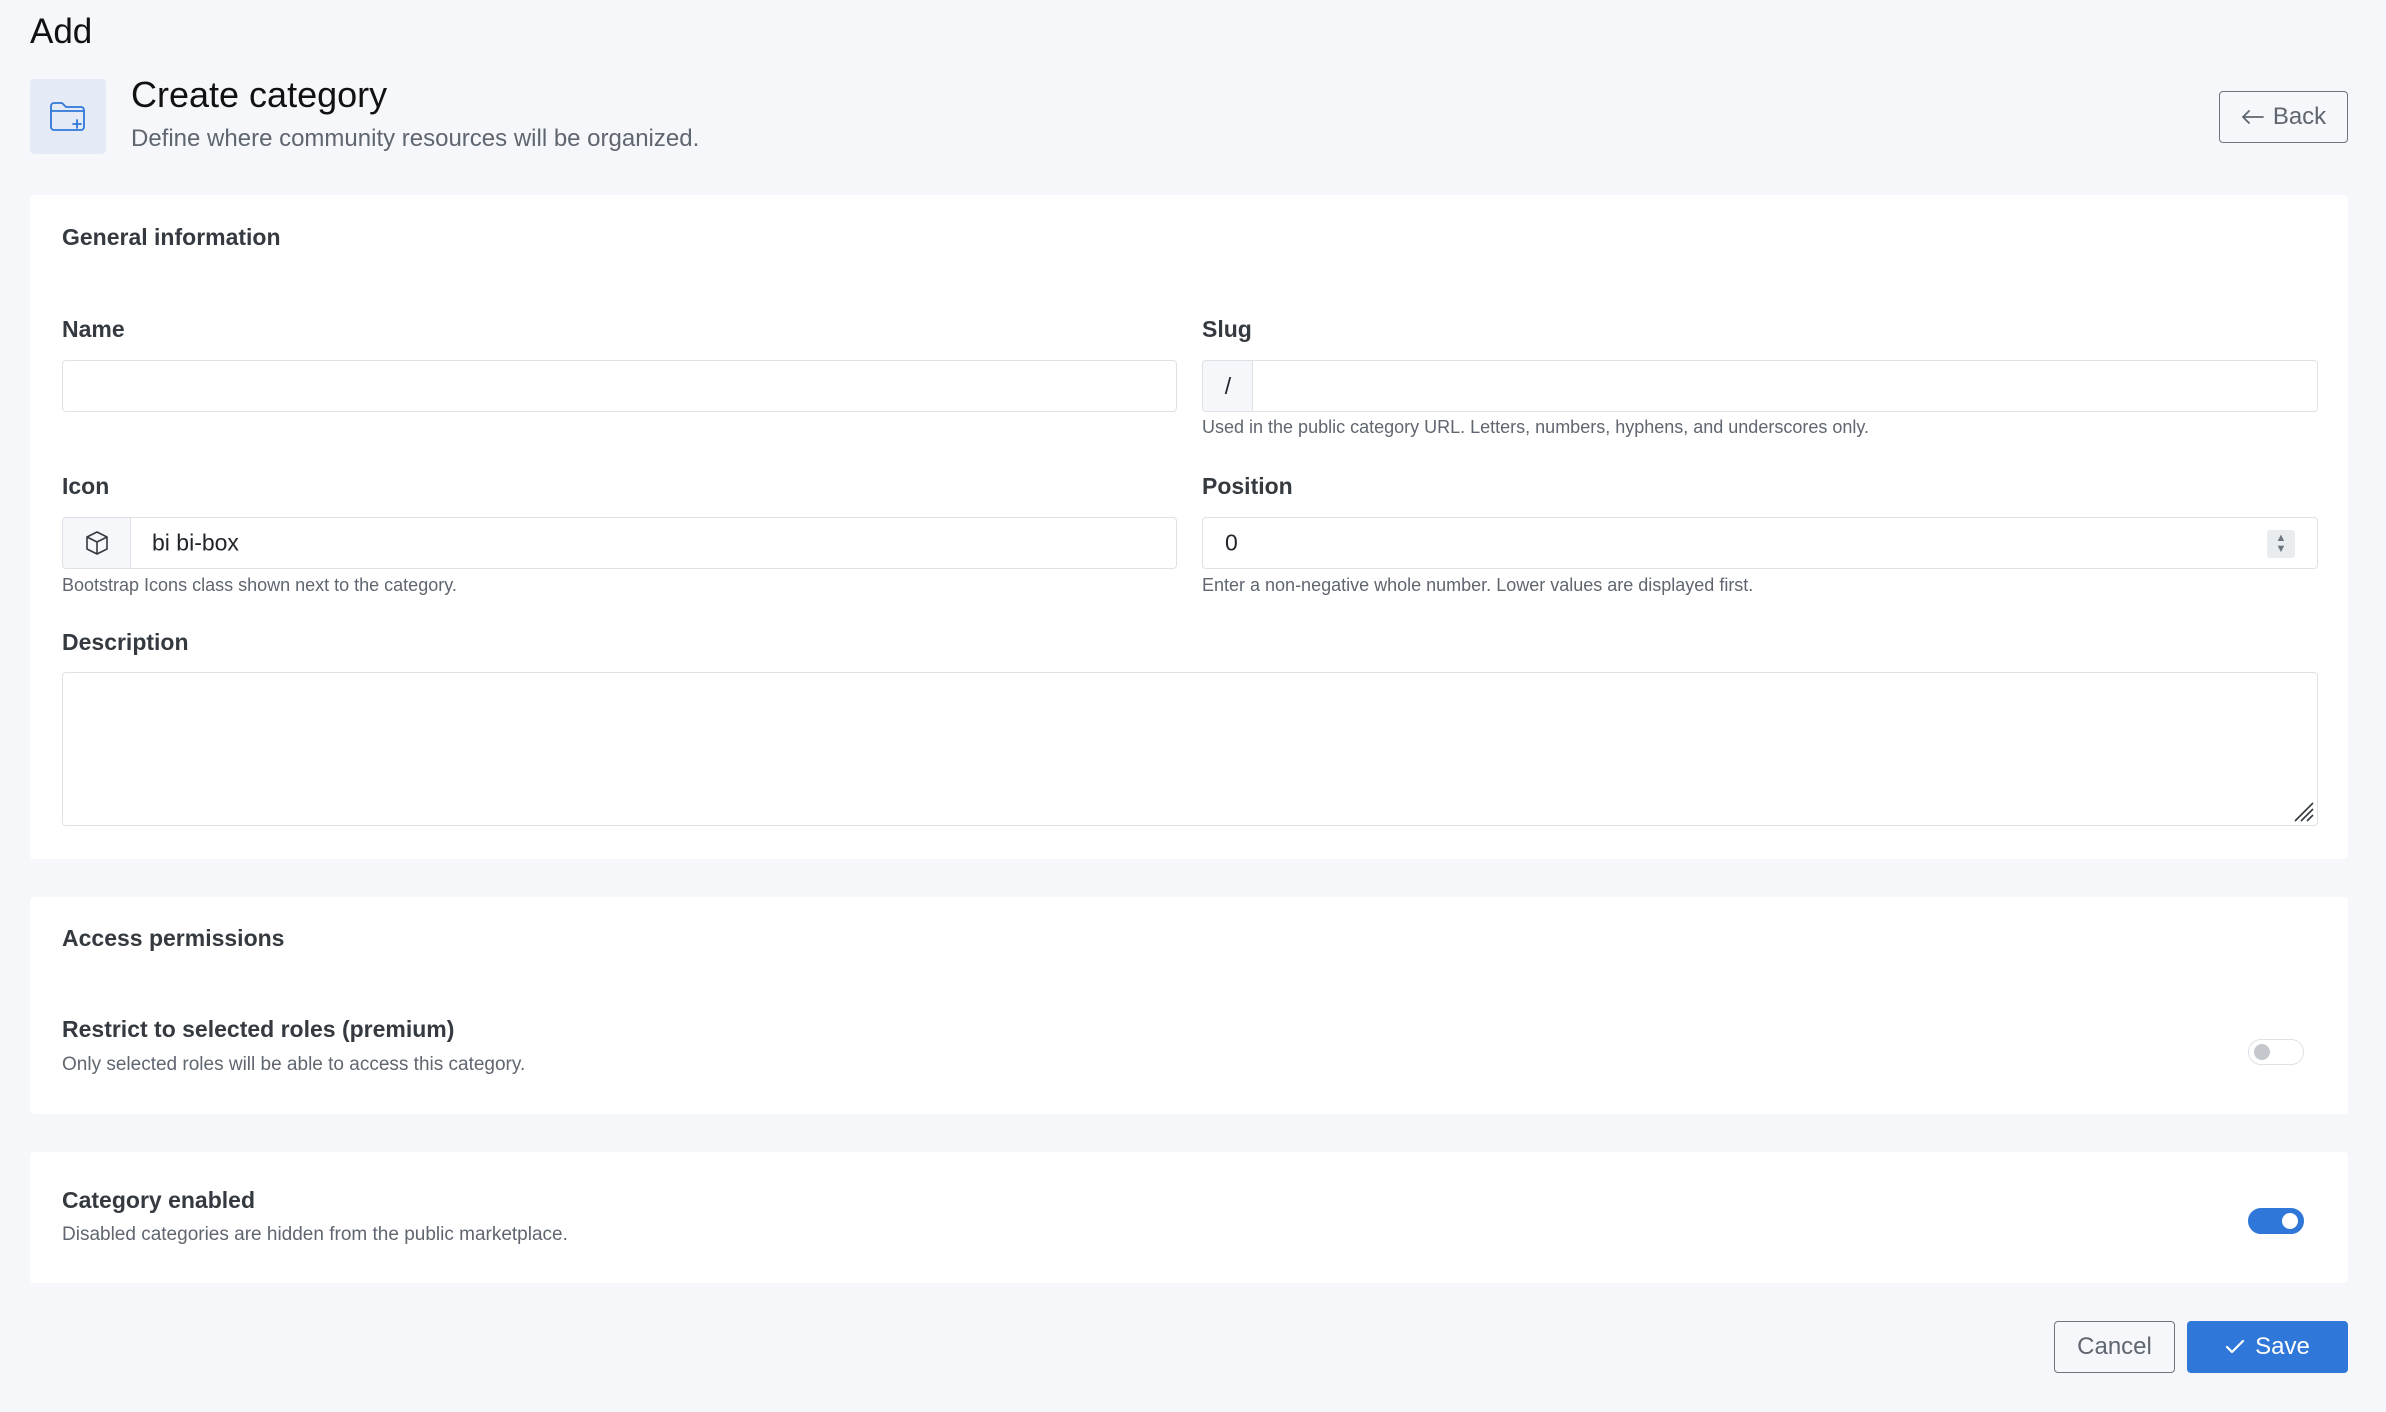  I want to click on save-button-label: Save, so click(2282, 1346).